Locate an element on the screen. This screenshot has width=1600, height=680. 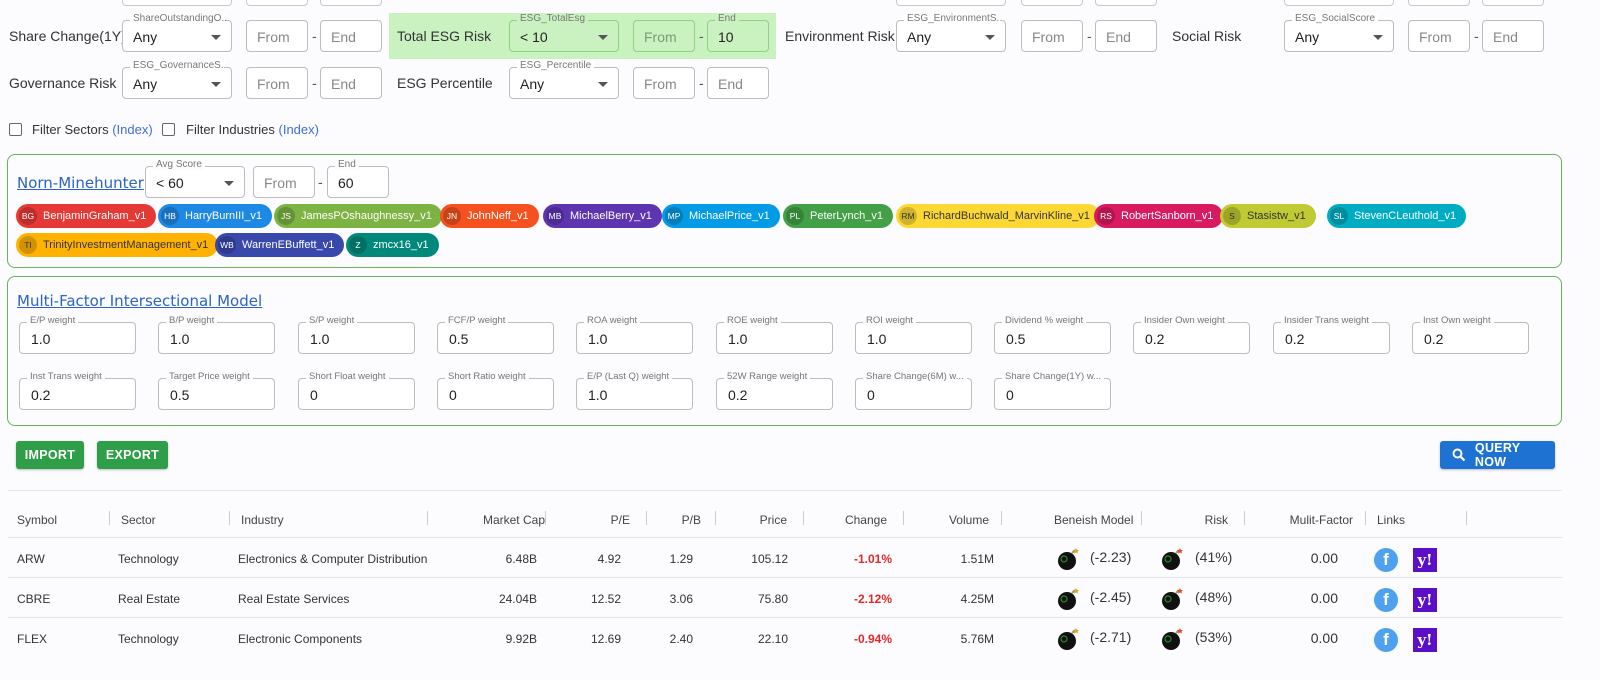
model-chip: JS JamesPOshaughnessy_v1 is located at coordinates (358, 216).